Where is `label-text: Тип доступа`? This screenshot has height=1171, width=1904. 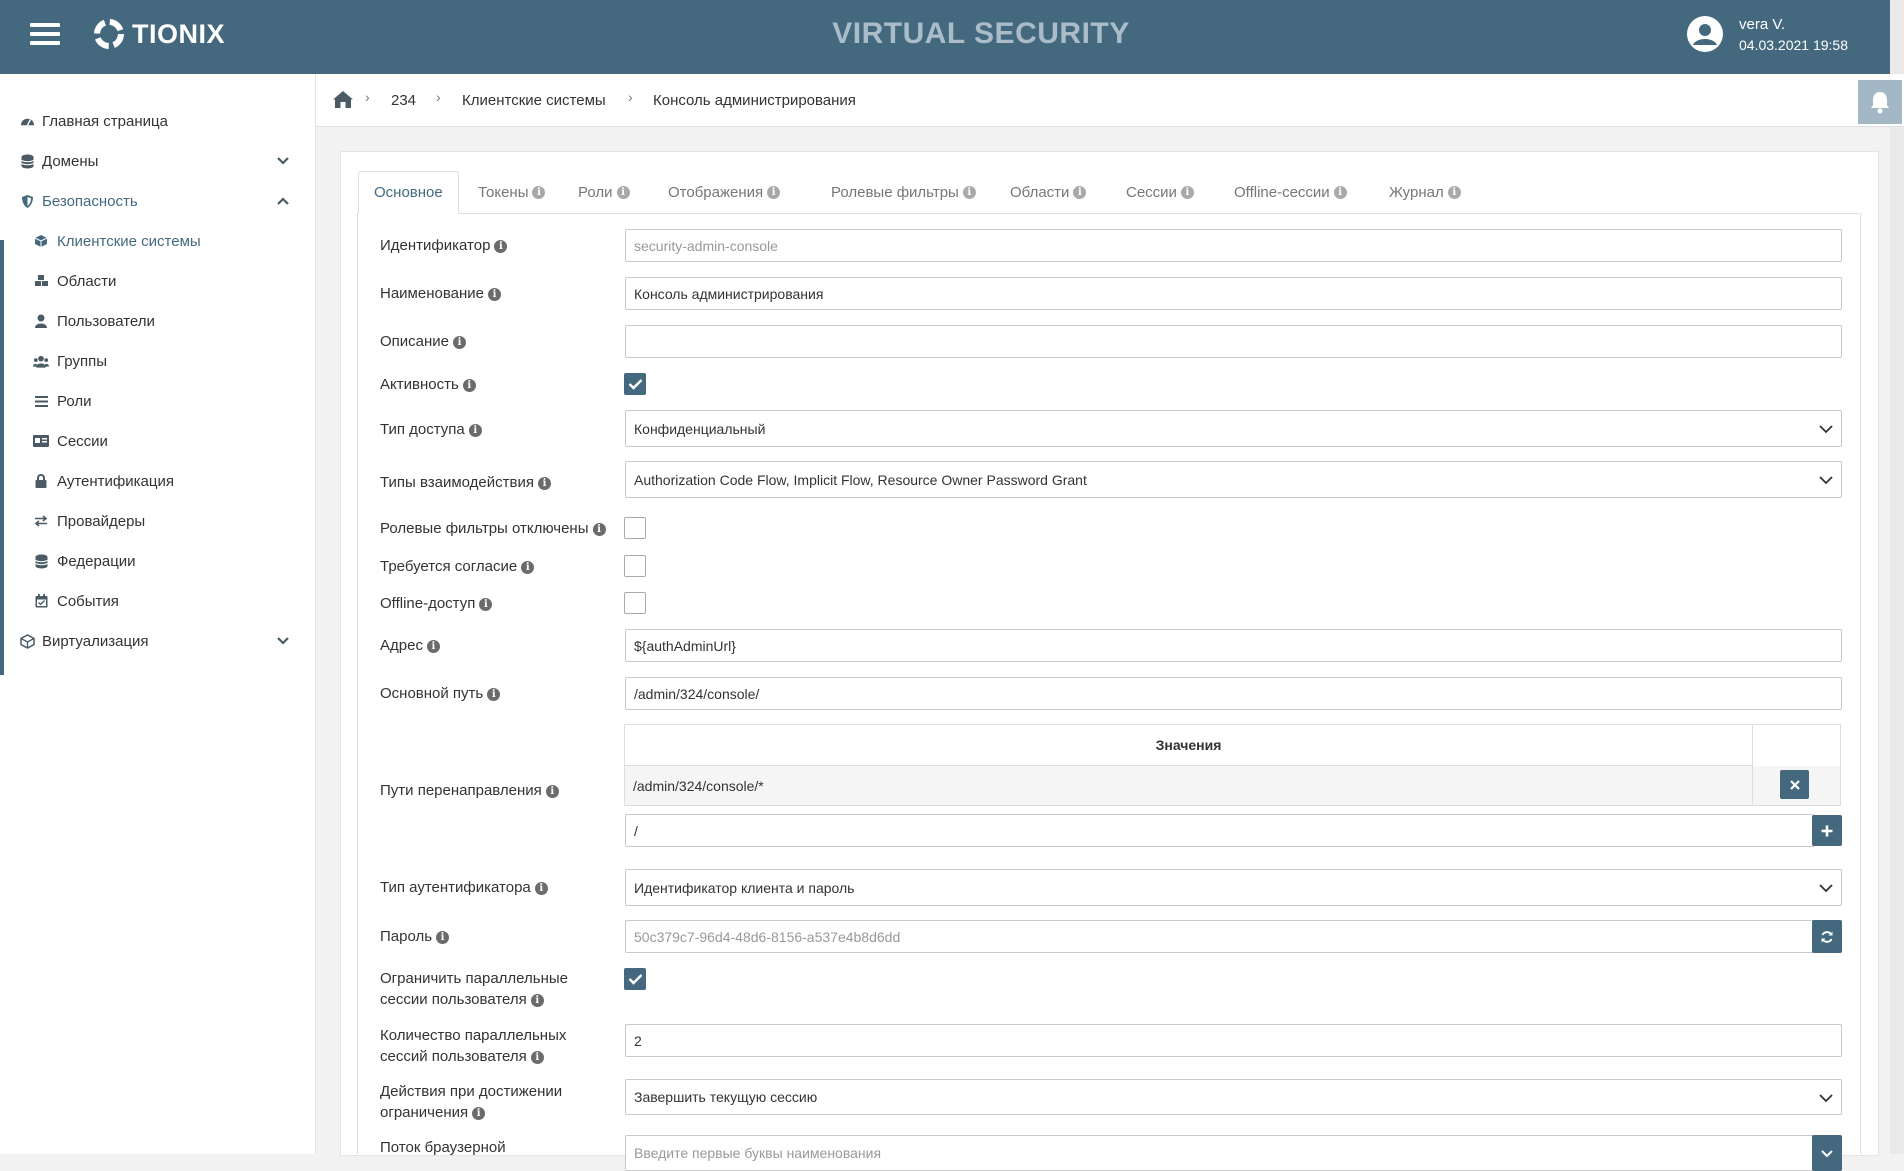 label-text: Тип доступа is located at coordinates (422, 429).